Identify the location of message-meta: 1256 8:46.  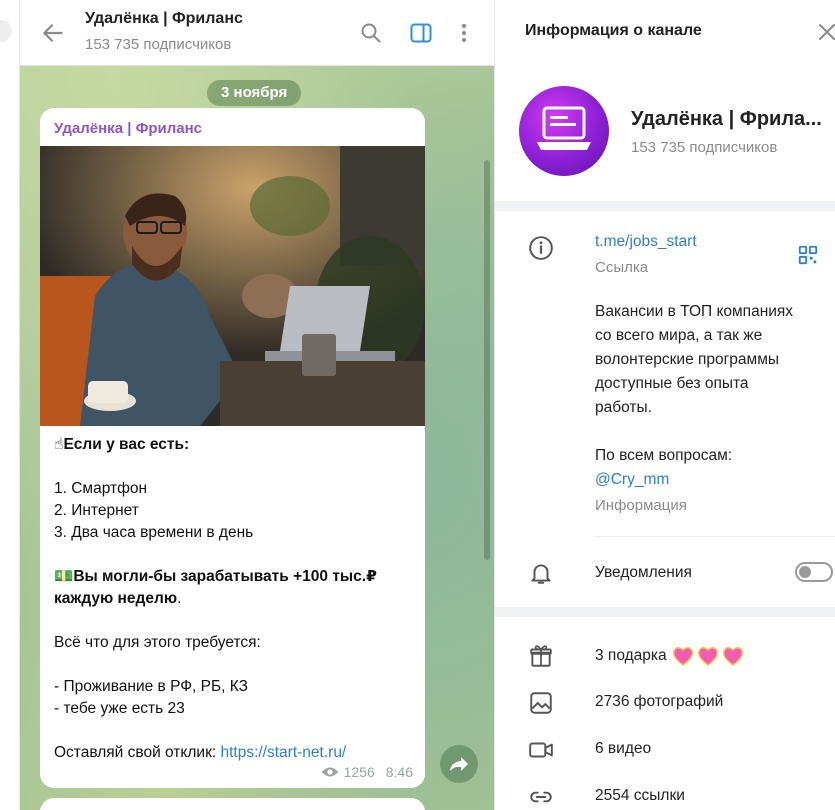
(367, 772).